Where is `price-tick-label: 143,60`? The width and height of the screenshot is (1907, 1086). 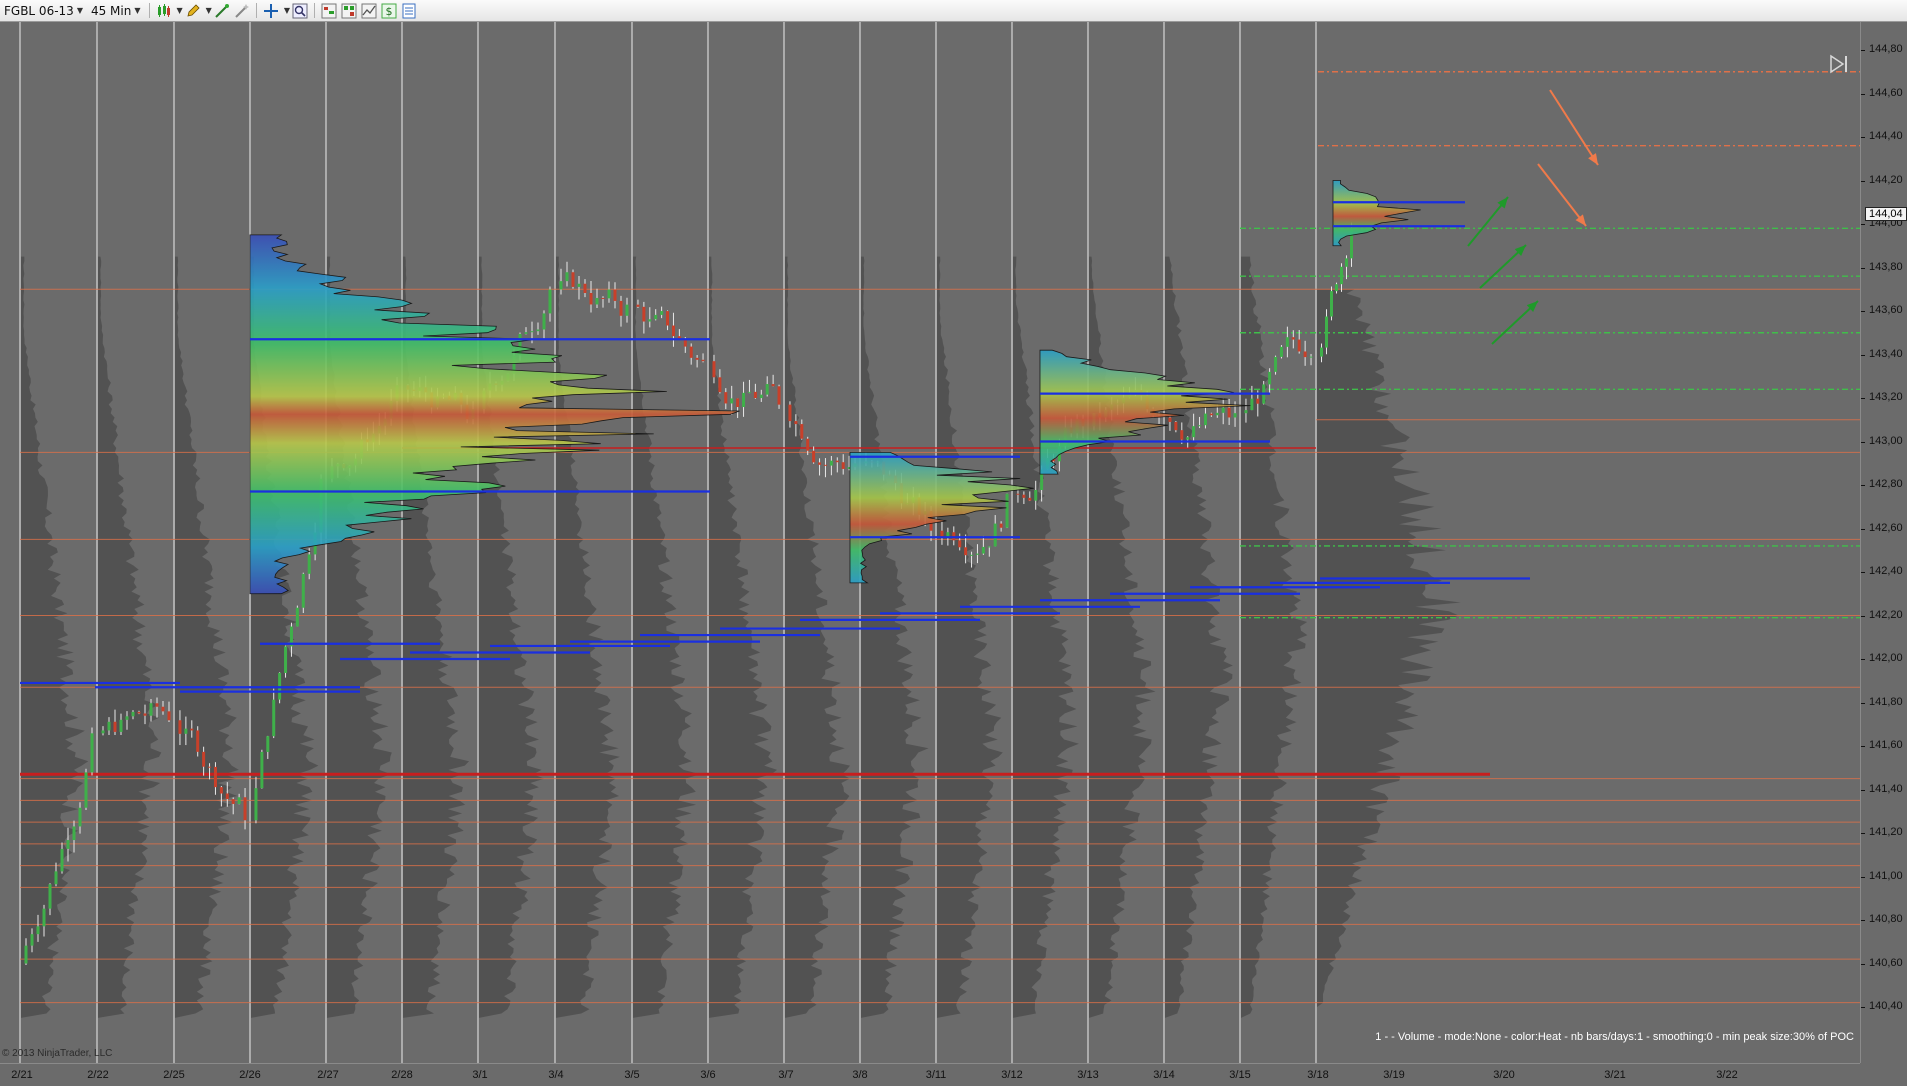 price-tick-label: 143,60 is located at coordinates (1886, 310).